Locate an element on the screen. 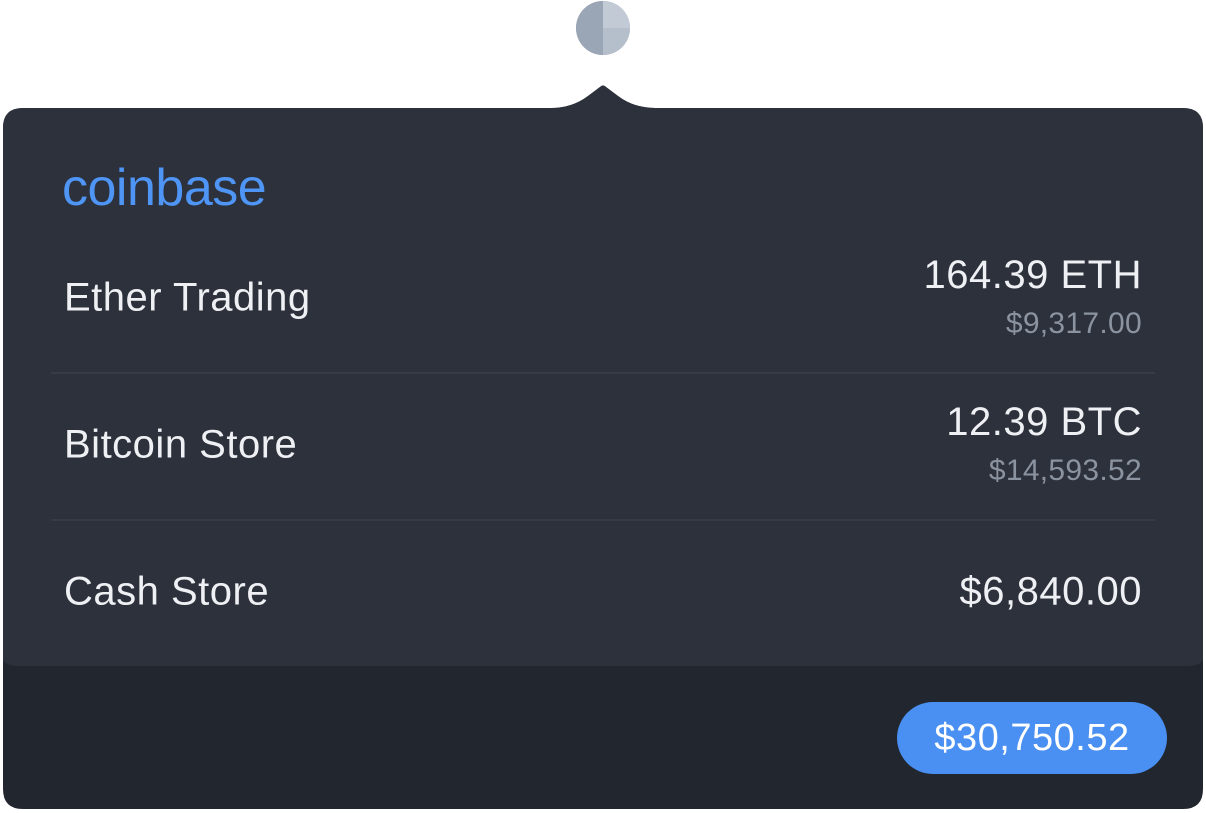  coinbase-logo: coinbase is located at coordinates (164, 188).